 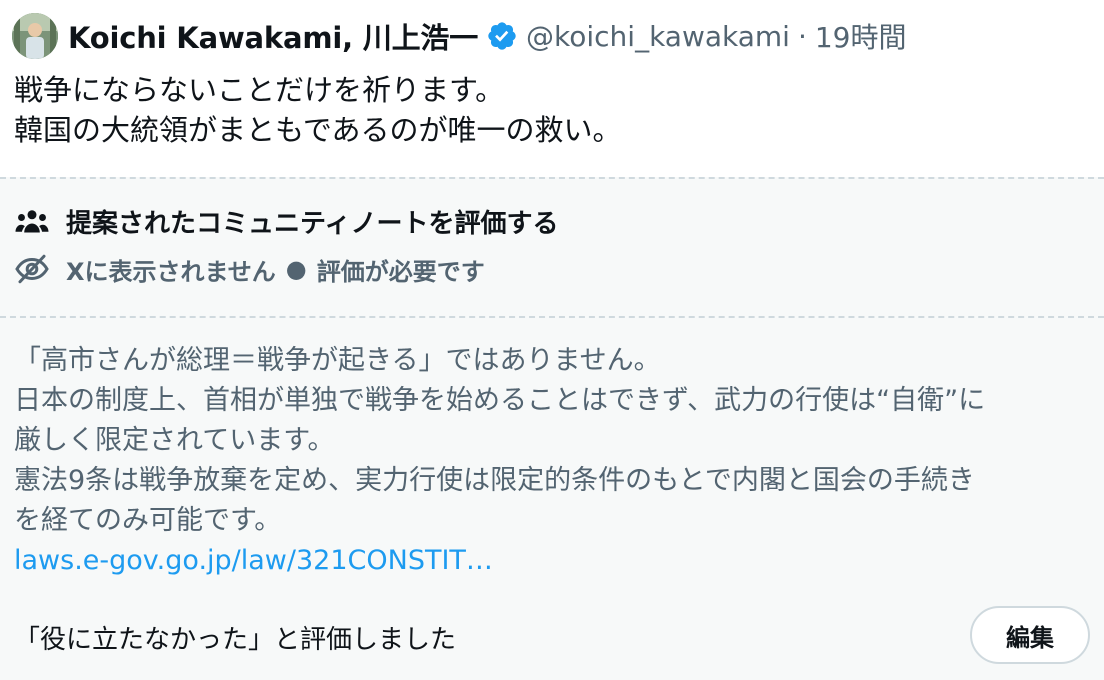 I want to click on eye-off-icon, so click(x=32, y=269).